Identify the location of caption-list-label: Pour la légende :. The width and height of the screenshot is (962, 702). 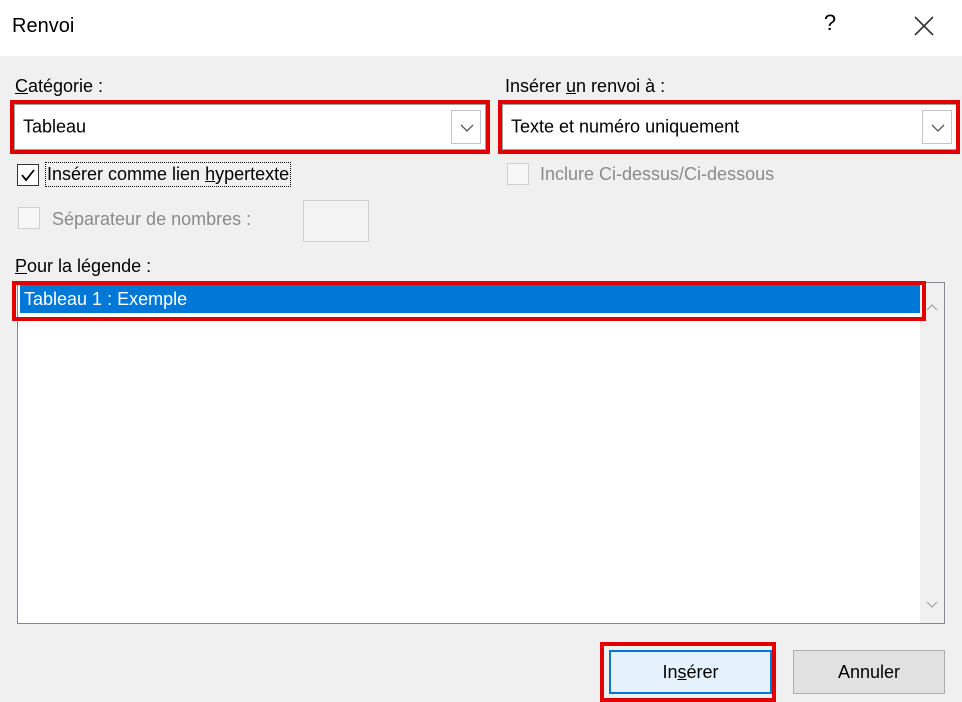
(83, 266).